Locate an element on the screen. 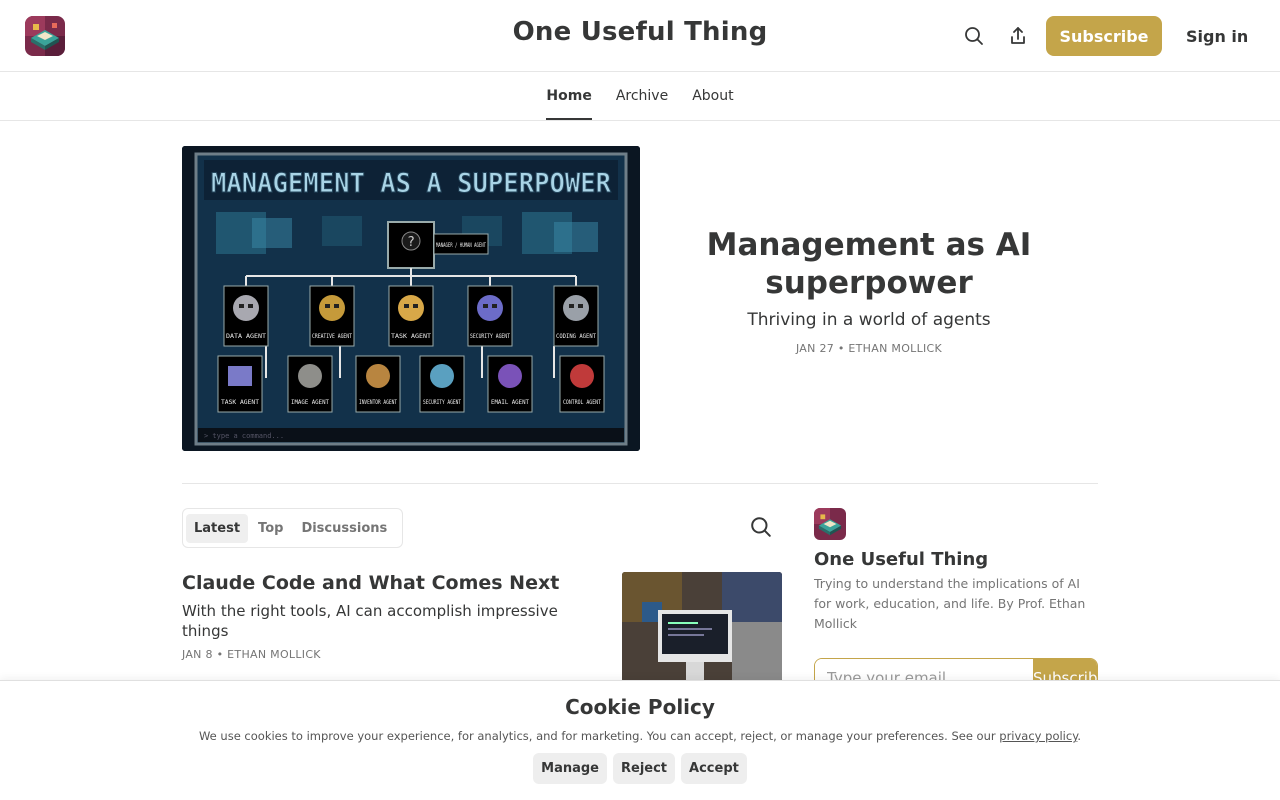  sidebar-logo is located at coordinates (830, 524).